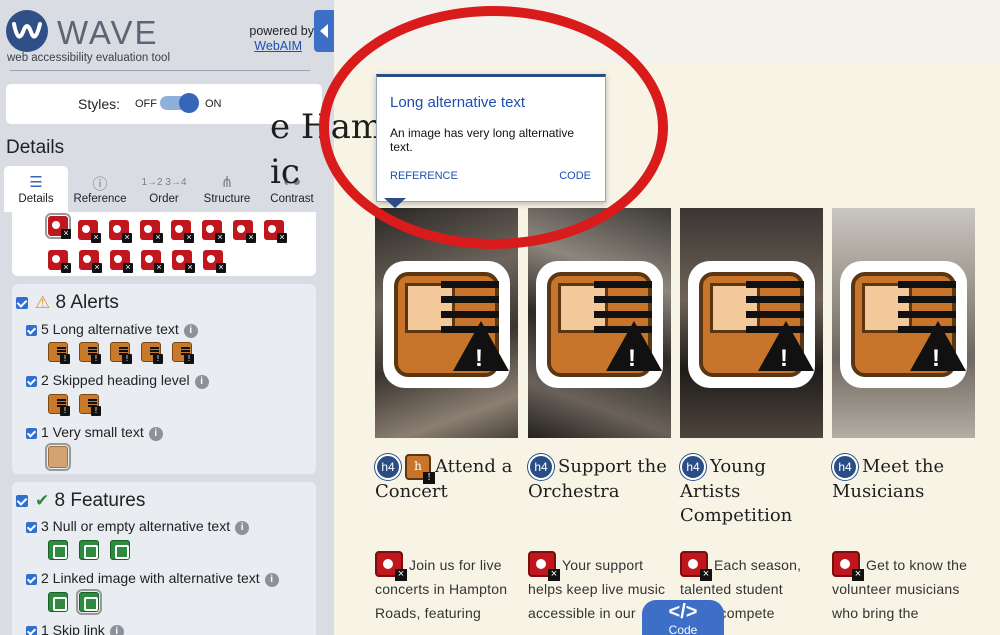 The width and height of the screenshot is (1000, 635). Describe the element at coordinates (138, 526) in the screenshot. I see `feature-item-null-alt: 3 Null or empty alternative text i` at that location.